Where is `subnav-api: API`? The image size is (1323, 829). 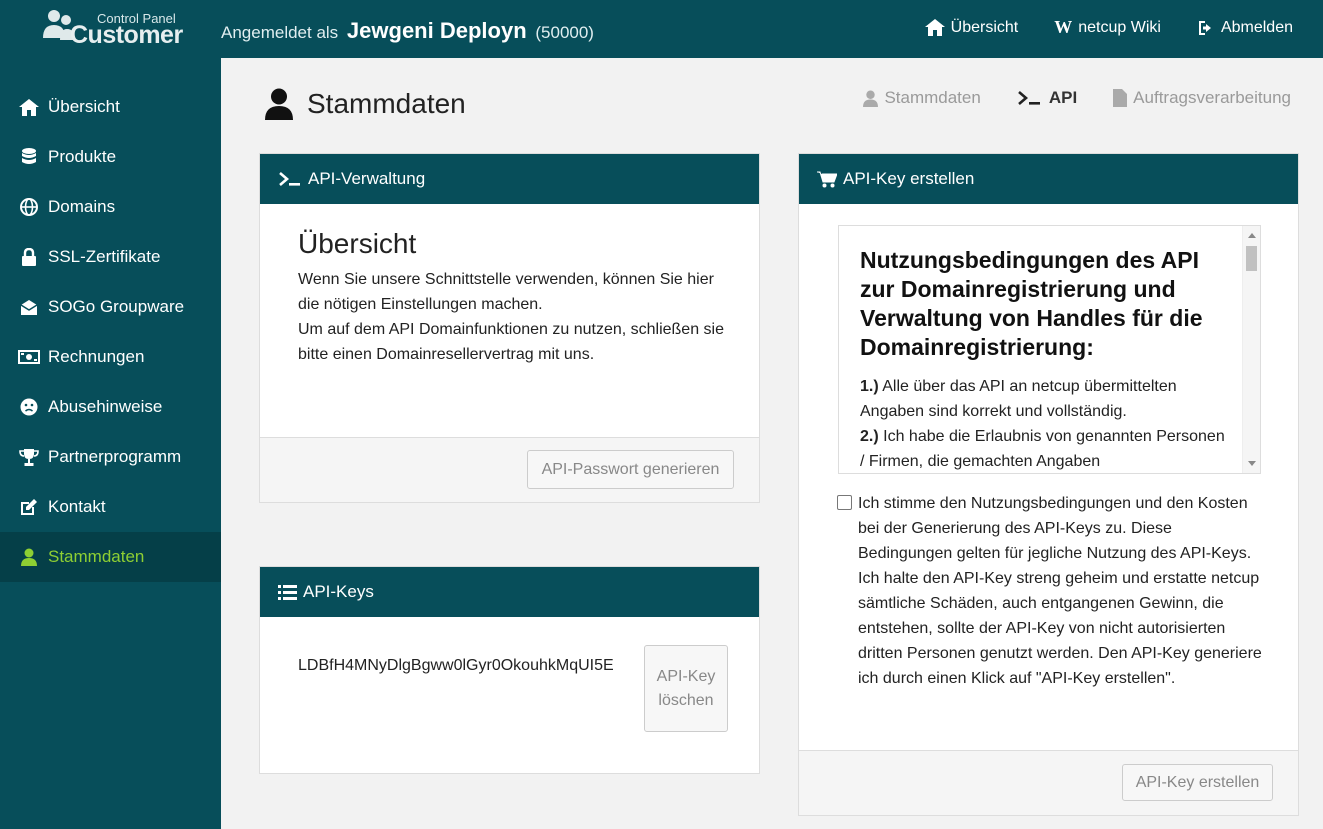
subnav-api: API is located at coordinates (1047, 98).